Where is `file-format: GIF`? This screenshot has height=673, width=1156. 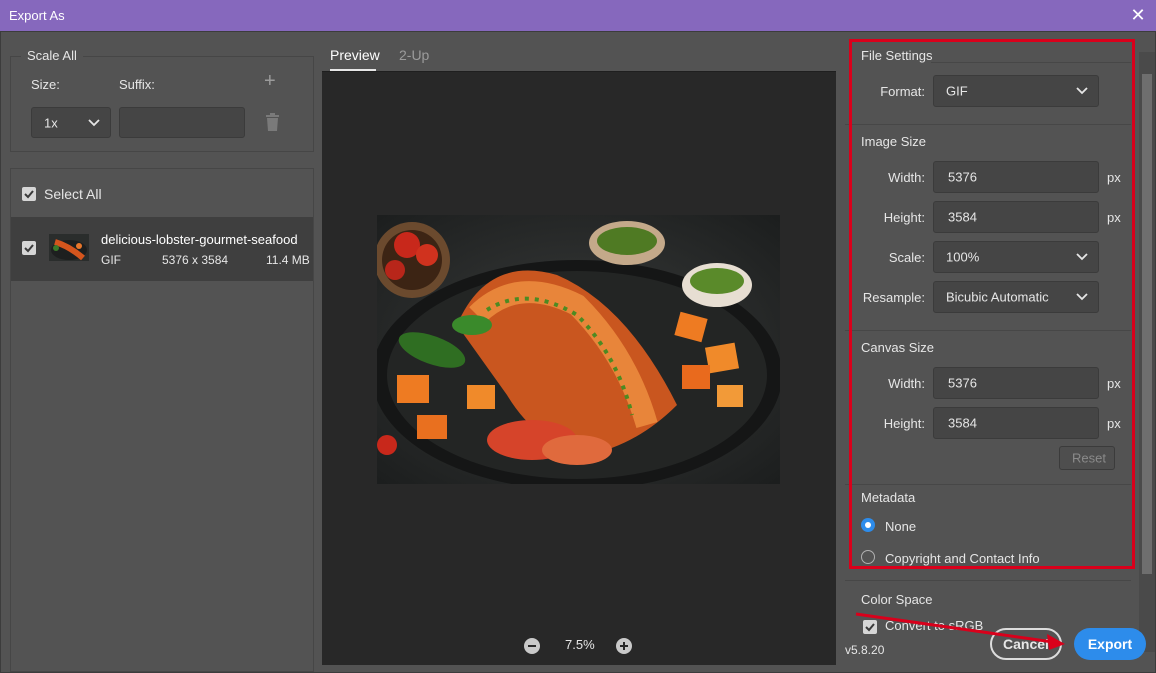 file-format: GIF is located at coordinates (111, 260).